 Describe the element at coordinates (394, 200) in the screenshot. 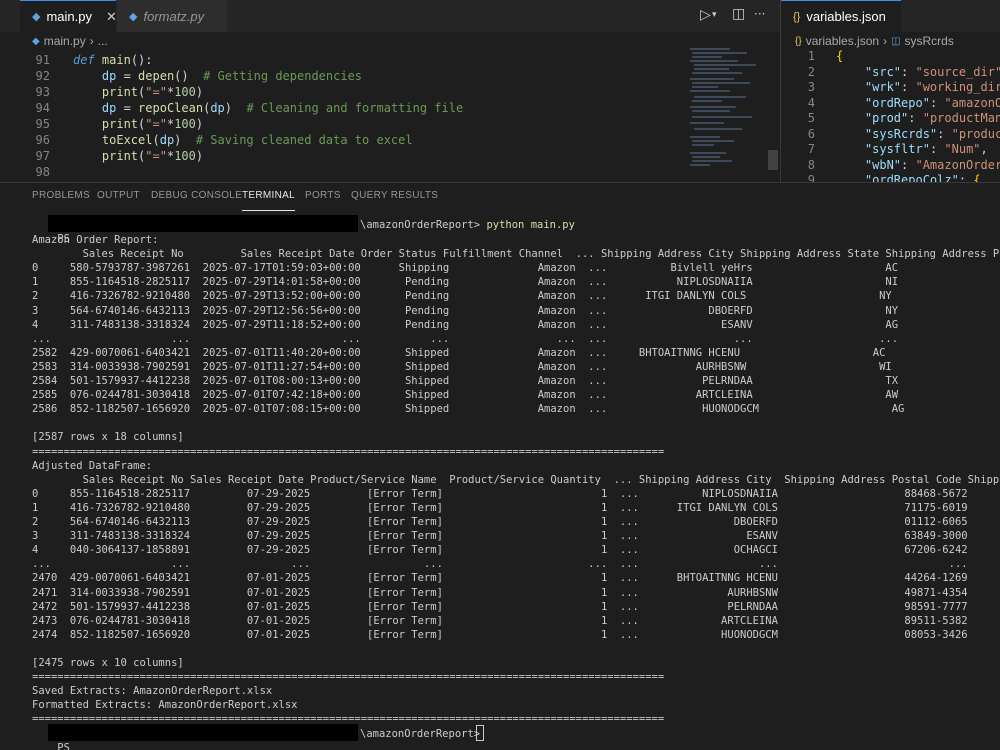

I see `tab-query-results: QUERY RESULTS` at that location.